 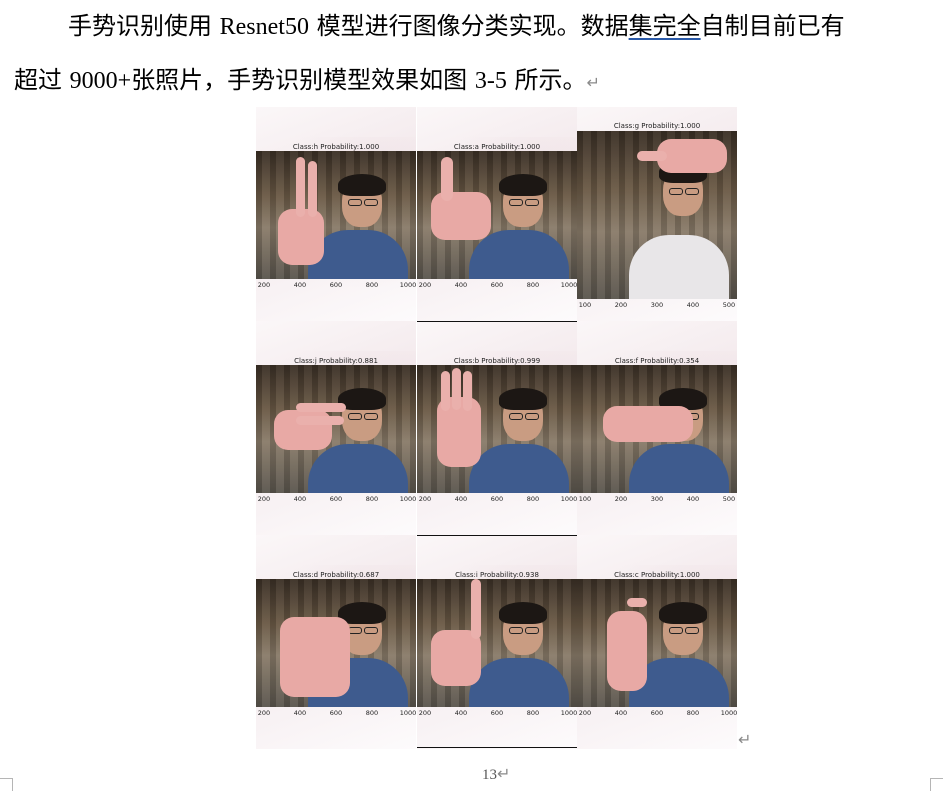 I want to click on x-axis: 100 200 300 400 500, so click(x=657, y=500).